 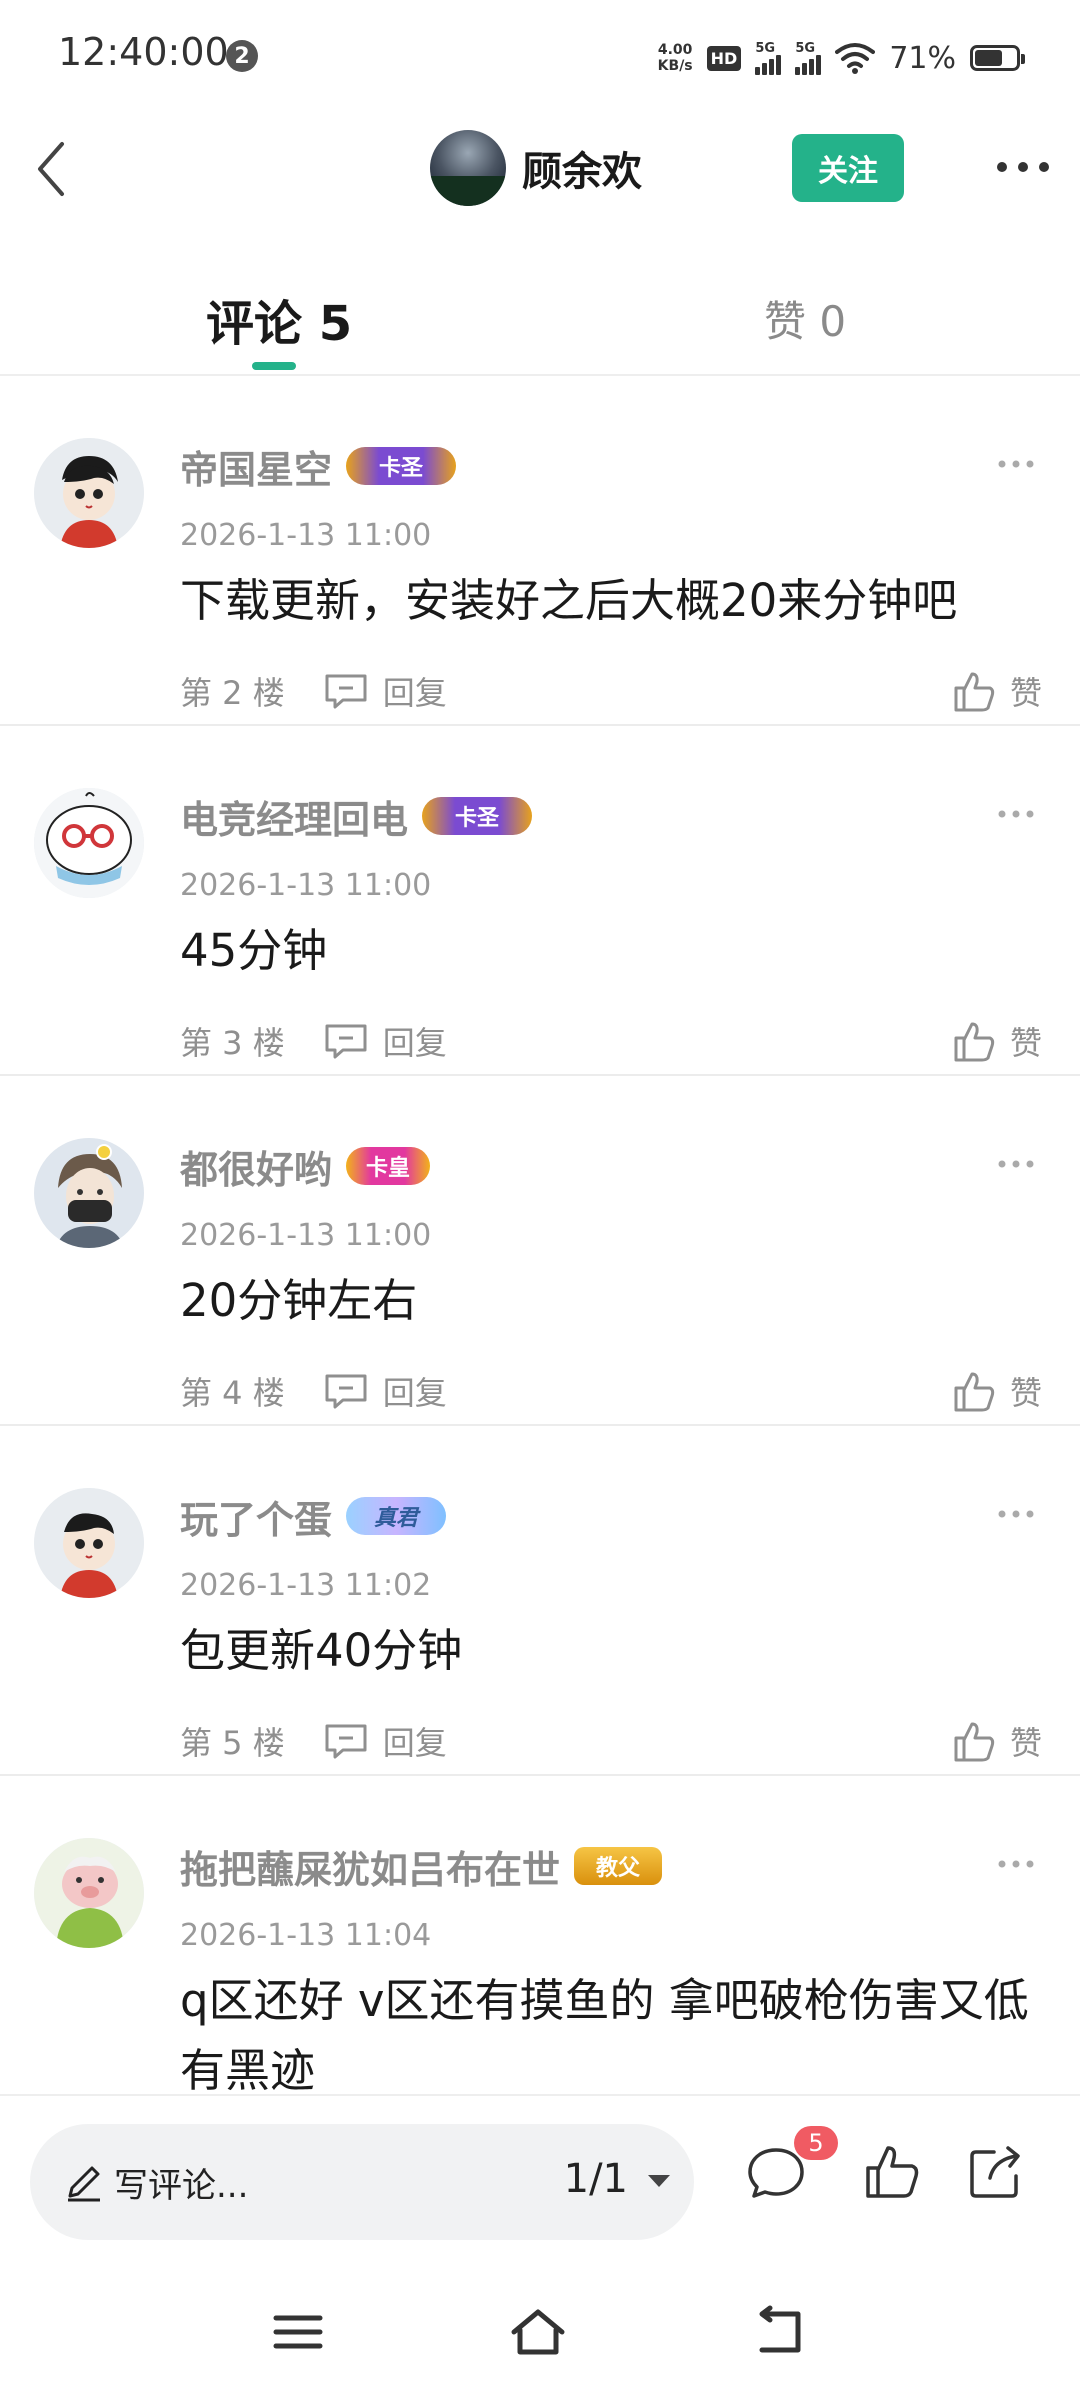 I want to click on battery-percent: 71%, so click(x=922, y=58).